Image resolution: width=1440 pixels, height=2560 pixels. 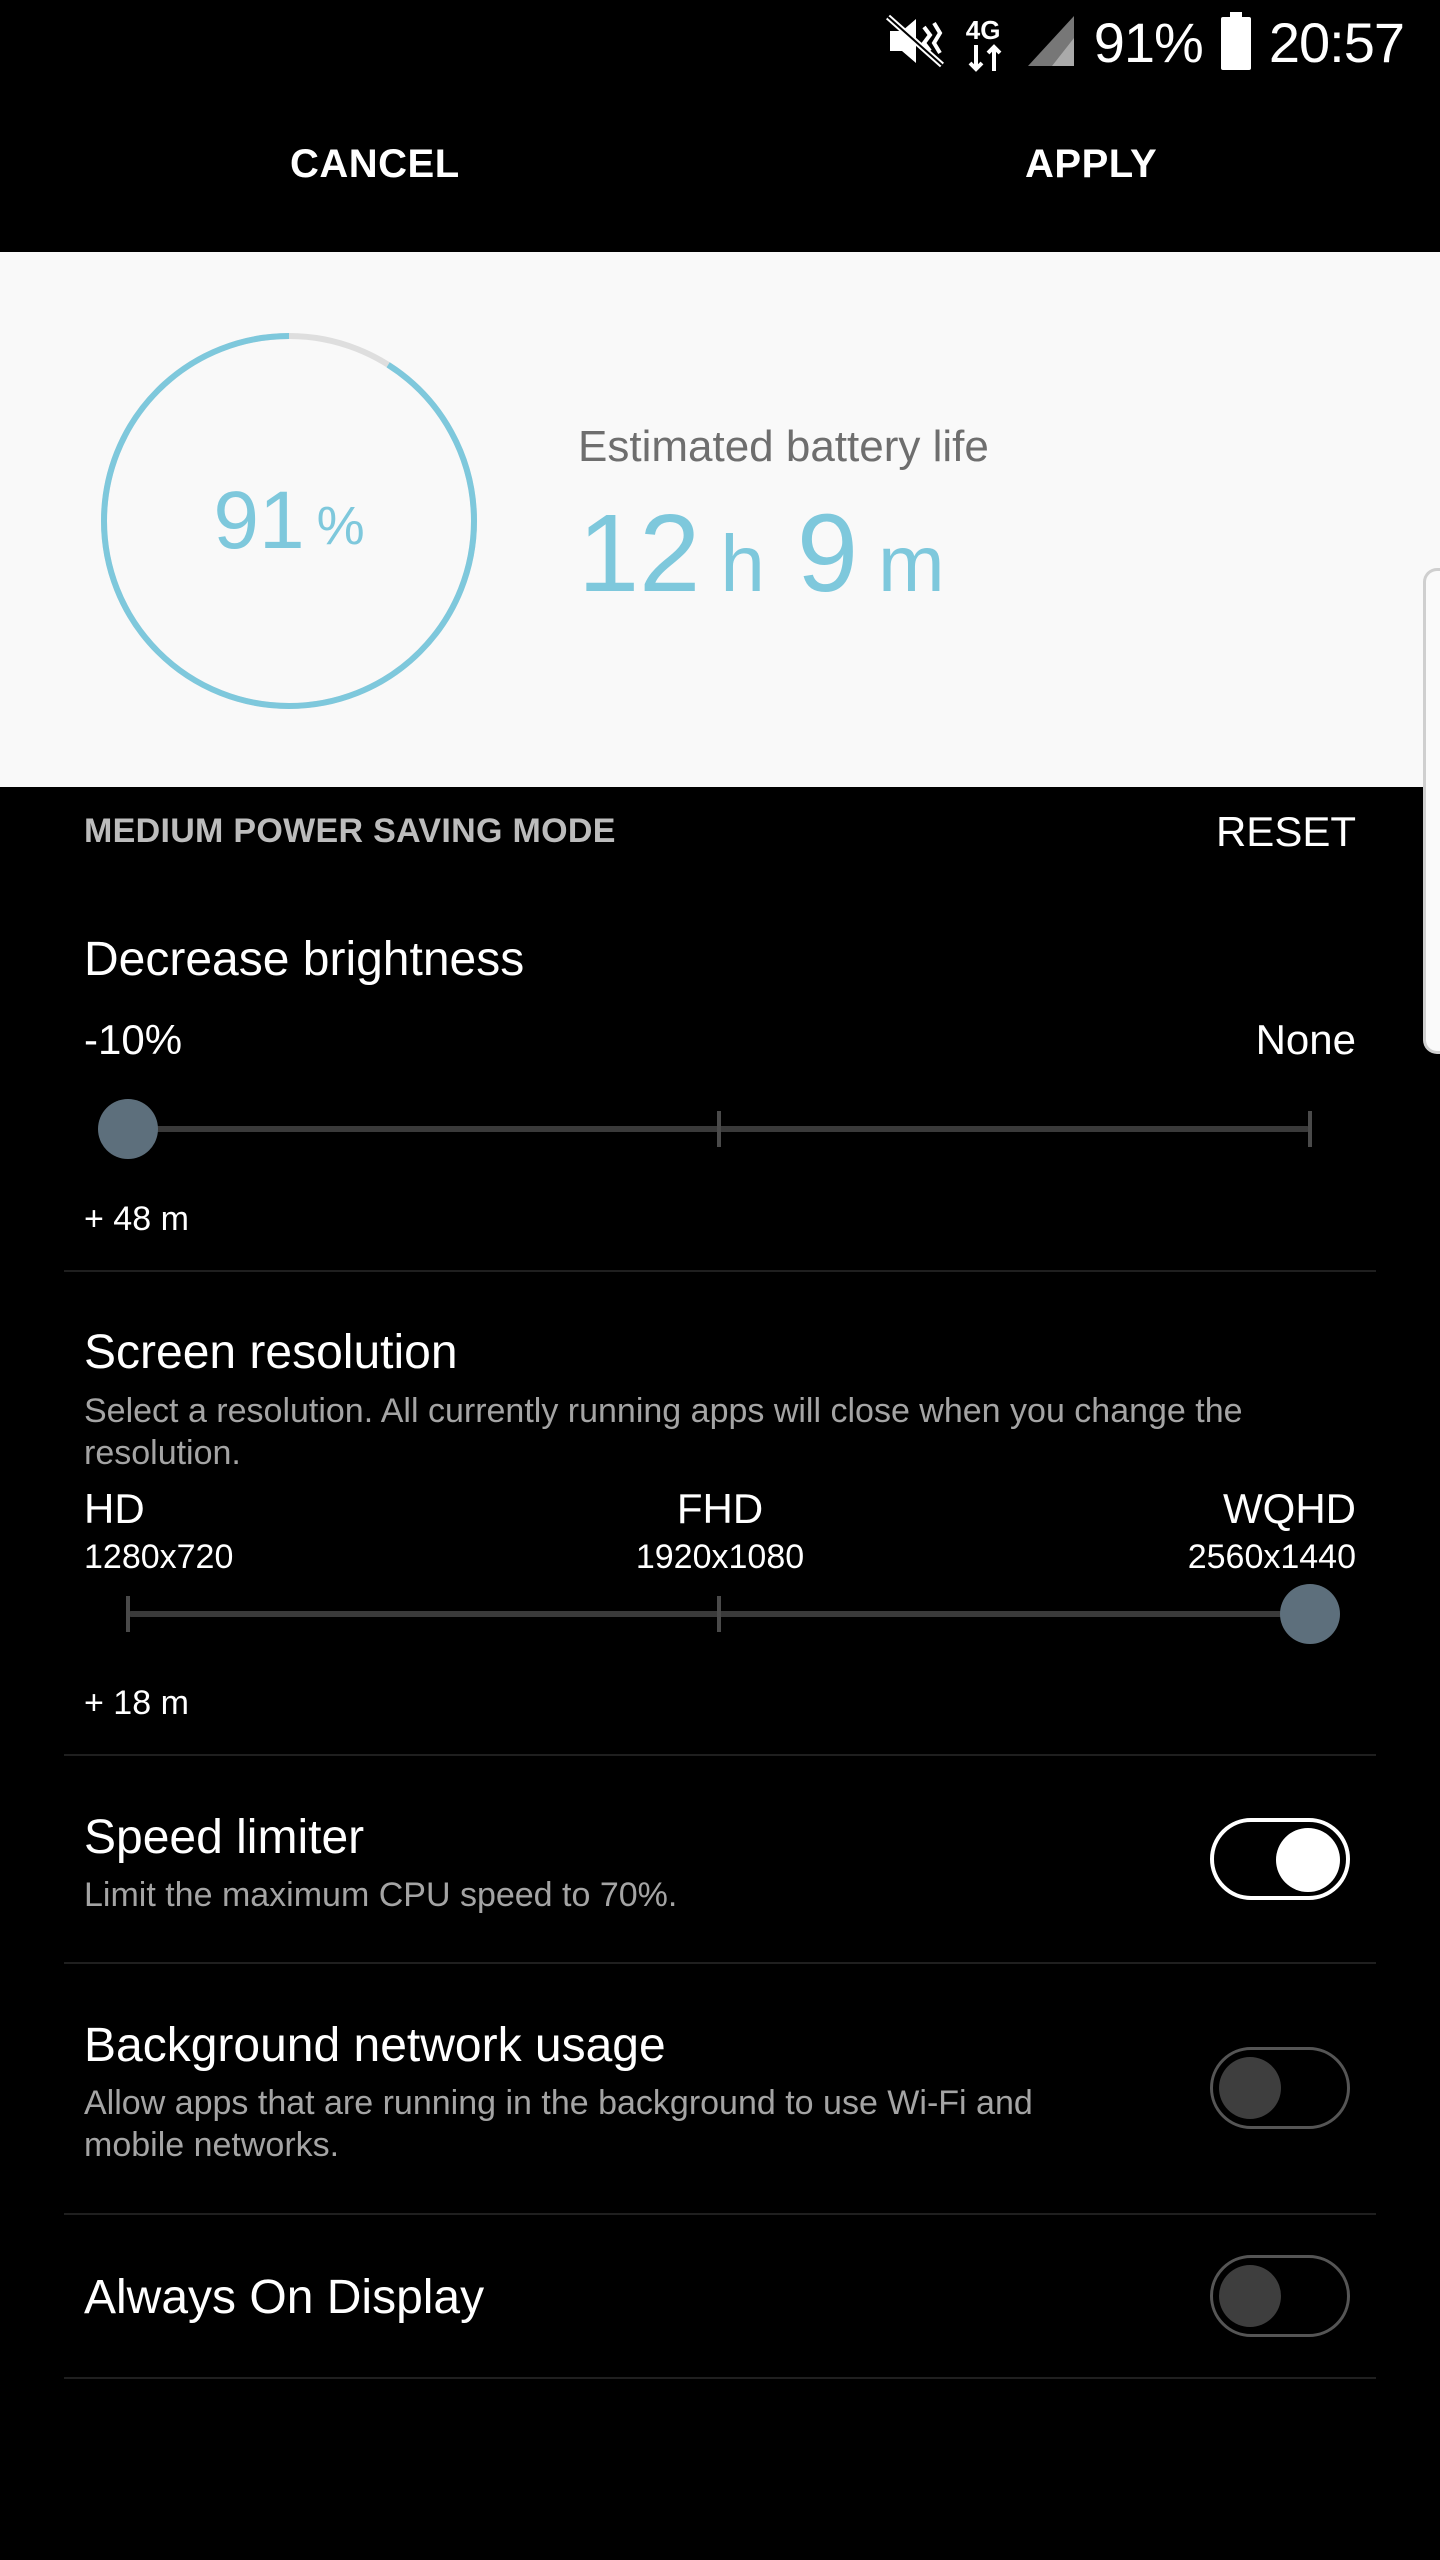 What do you see at coordinates (340, 526) in the screenshot?
I see `battery-percent-unit: %` at bounding box center [340, 526].